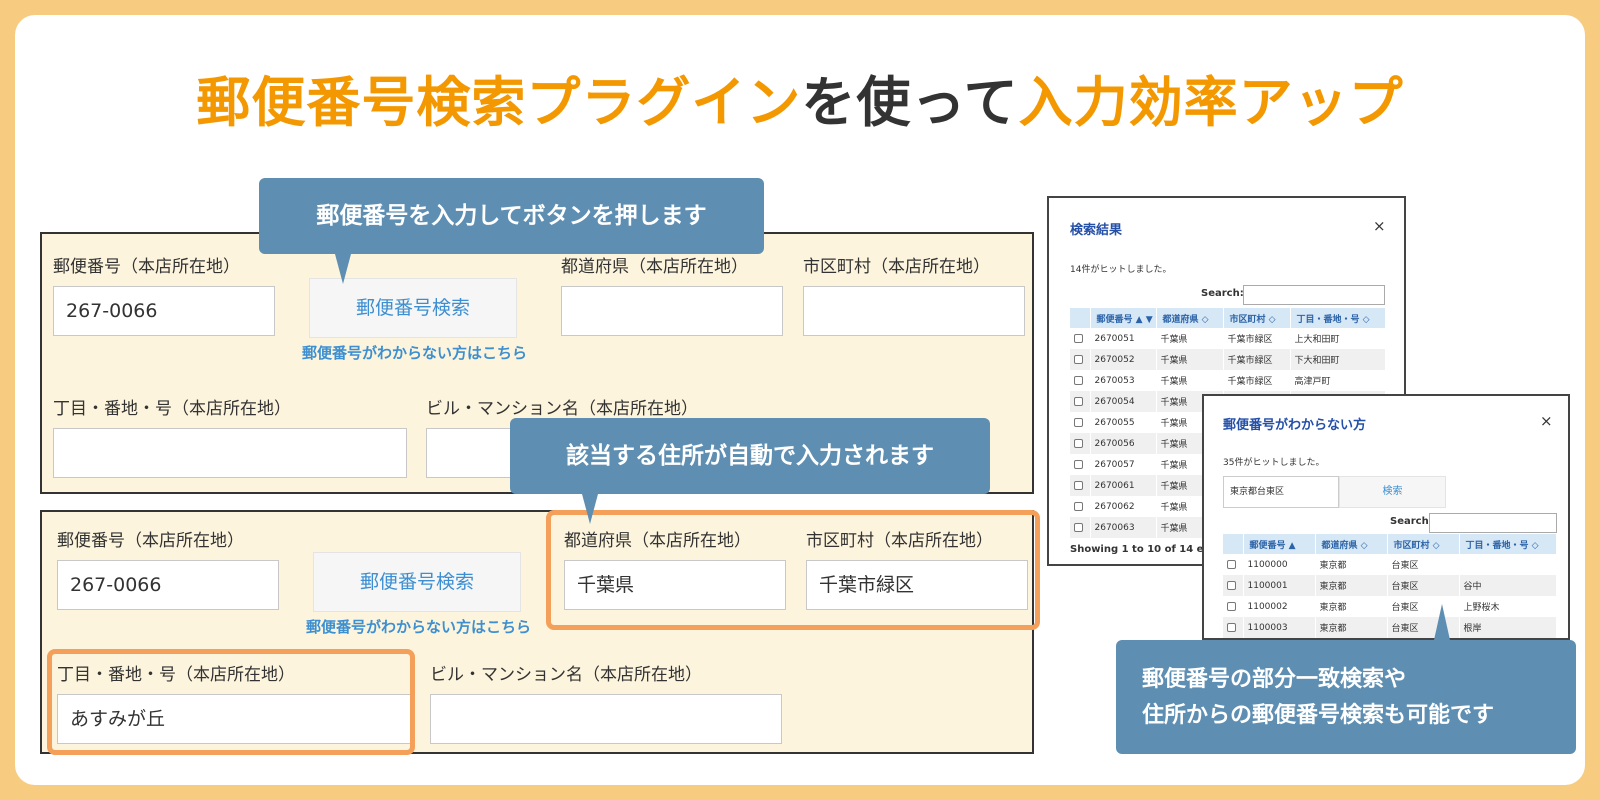 The image size is (1600, 800). I want to click on dialog-title: 郵便番号がわからない方, so click(1295, 425).